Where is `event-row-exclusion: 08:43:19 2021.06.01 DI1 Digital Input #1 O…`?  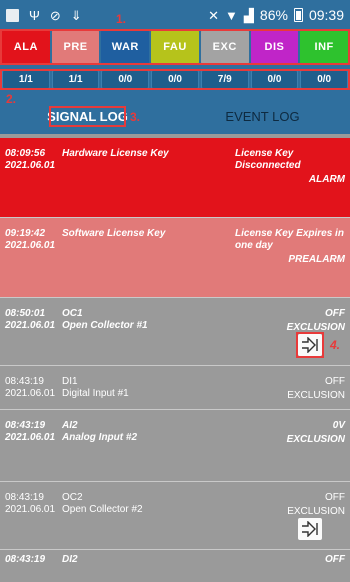 event-row-exclusion: 08:43:19 2021.06.01 DI1 Digital Input #1 O… is located at coordinates (175, 388).